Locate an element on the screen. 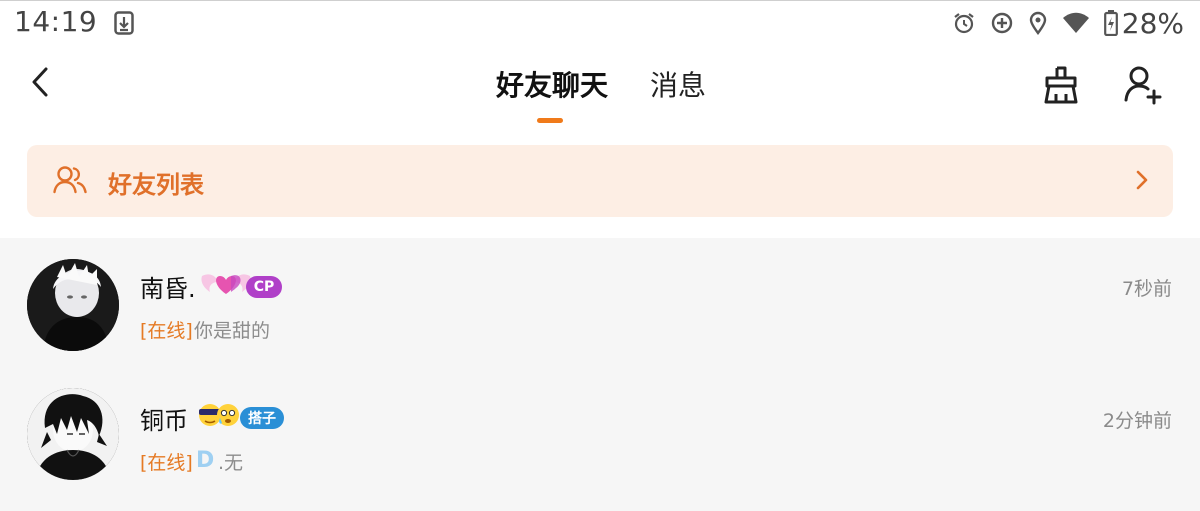 Image resolution: width=1200 pixels, height=511 pixels. message-preview: .无 is located at coordinates (231, 463).